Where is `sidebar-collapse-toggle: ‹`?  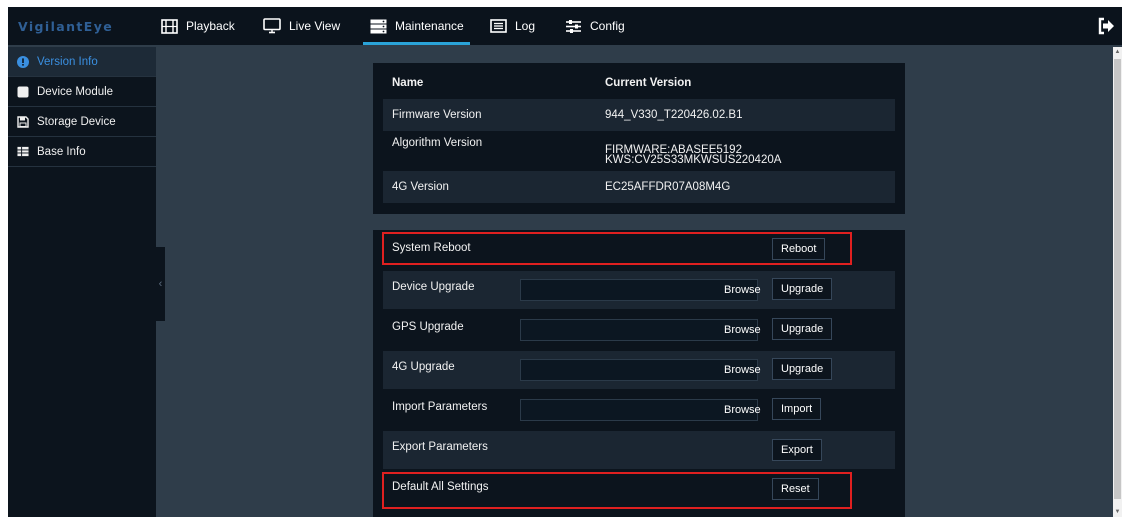
sidebar-collapse-toggle: ‹ is located at coordinates (160, 284).